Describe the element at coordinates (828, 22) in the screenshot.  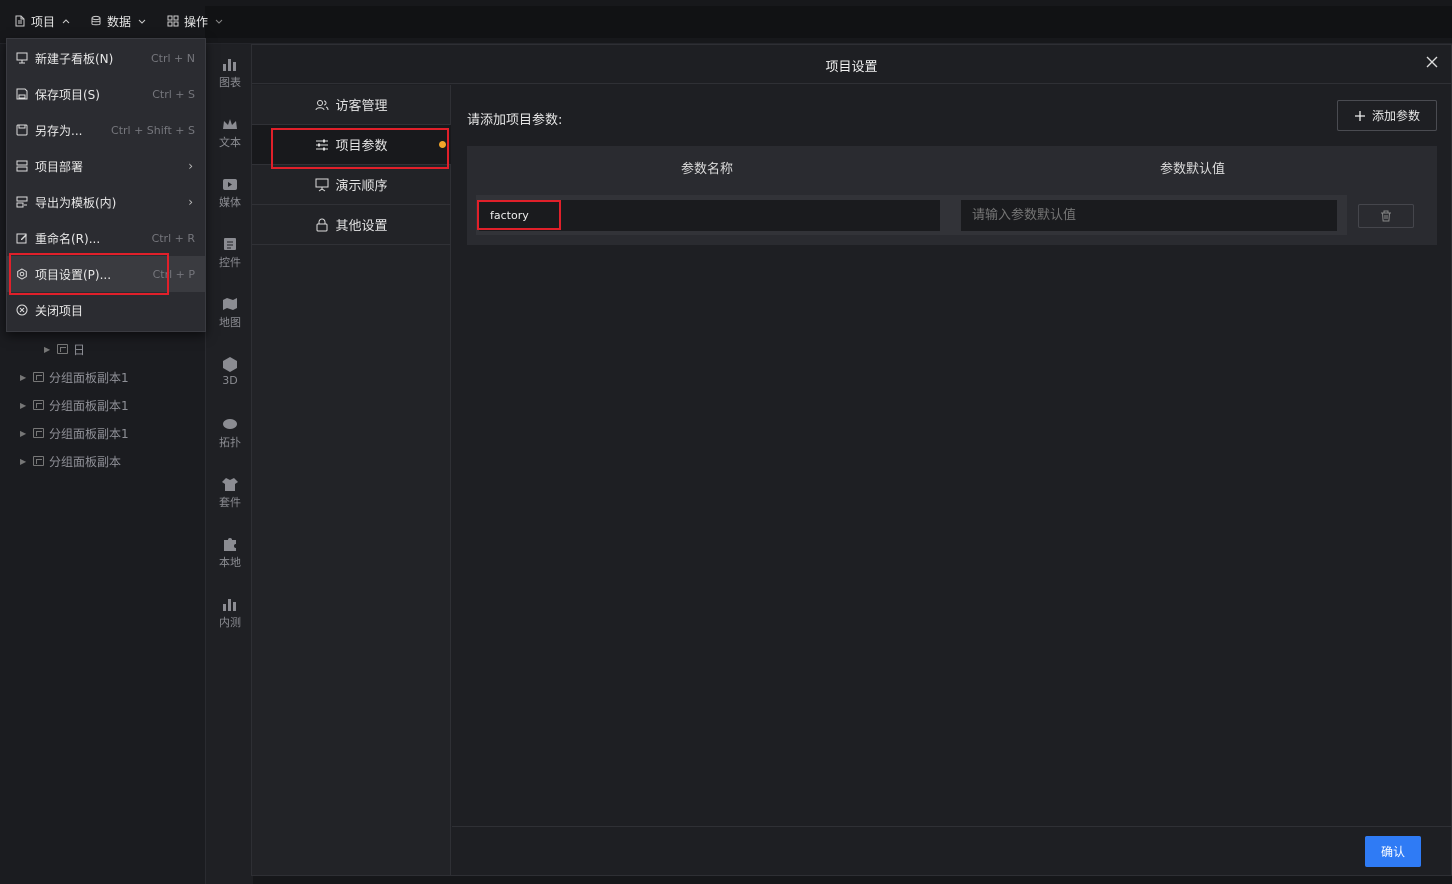
I see `toolbar-strip` at that location.